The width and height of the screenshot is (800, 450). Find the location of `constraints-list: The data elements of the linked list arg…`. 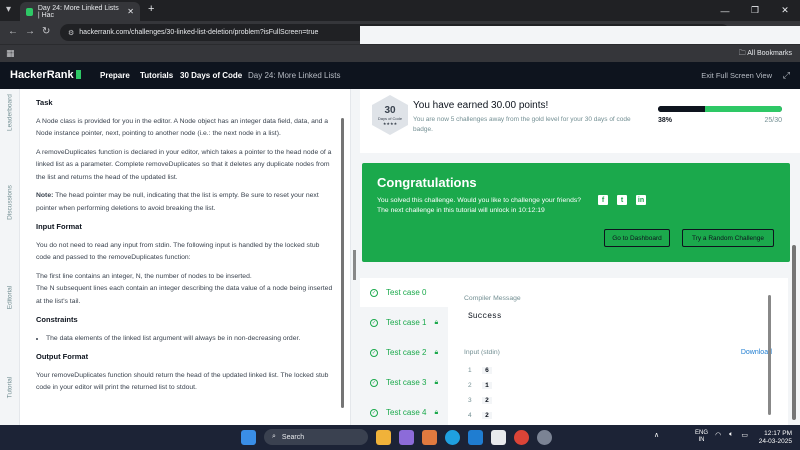

constraints-list: The data elements of the linked list arg… is located at coordinates (190, 339).